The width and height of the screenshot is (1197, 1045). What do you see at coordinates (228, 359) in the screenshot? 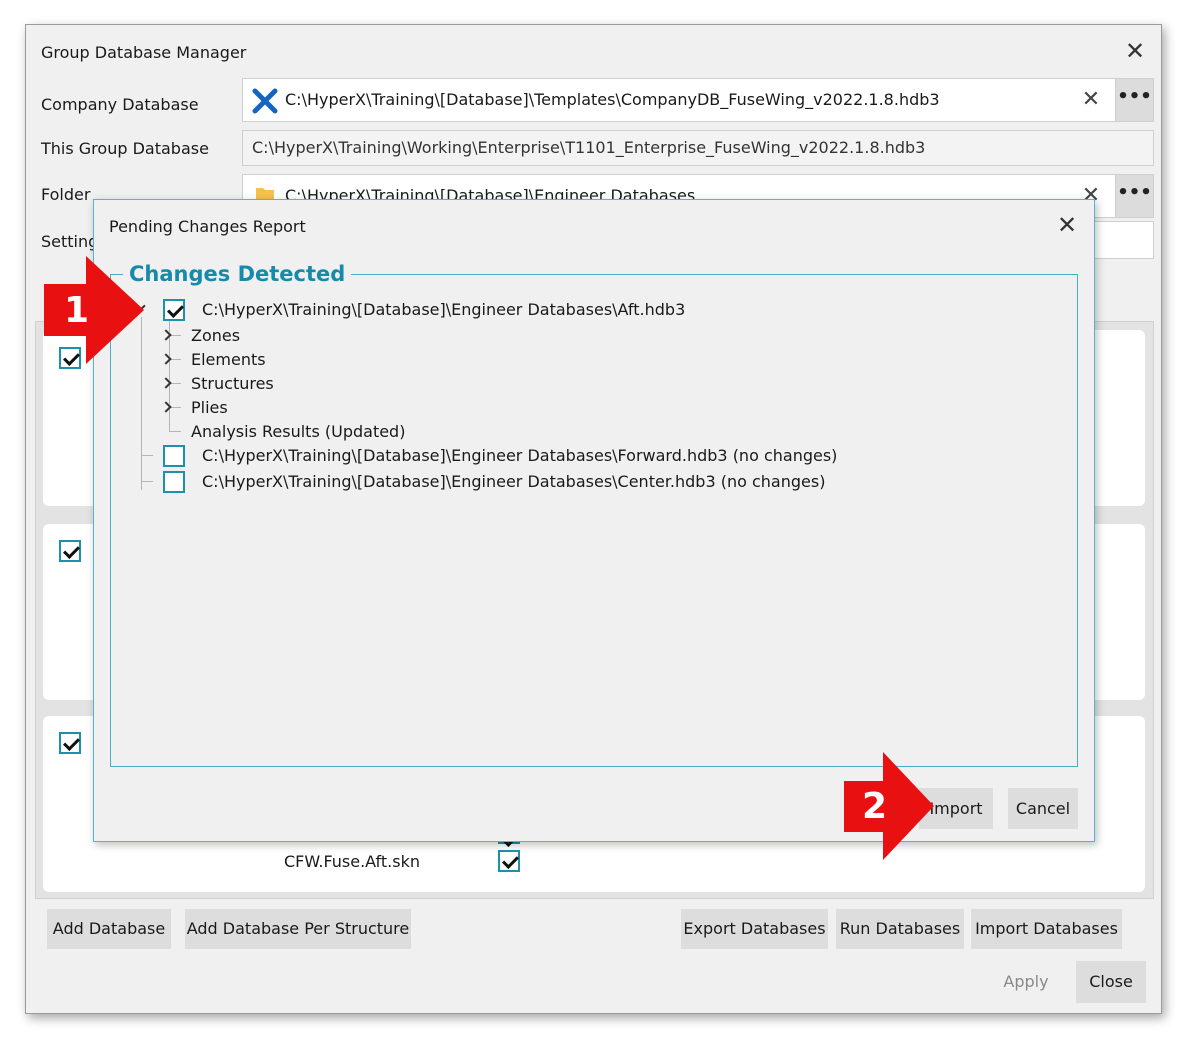
I see `tree-child-elements: Elements` at bounding box center [228, 359].